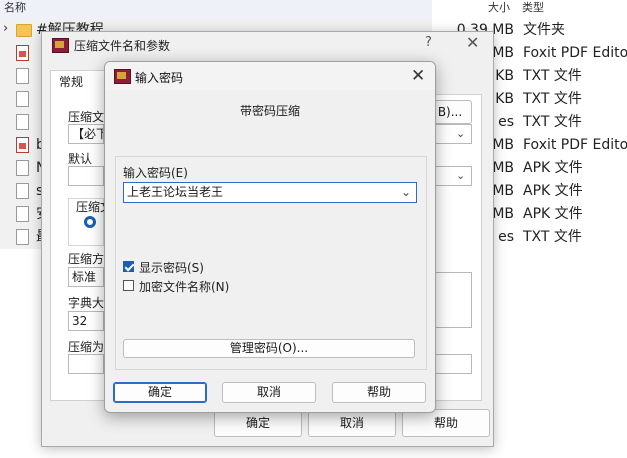  What do you see at coordinates (86, 277) in the screenshot?
I see `compression-method-select: 标准` at bounding box center [86, 277].